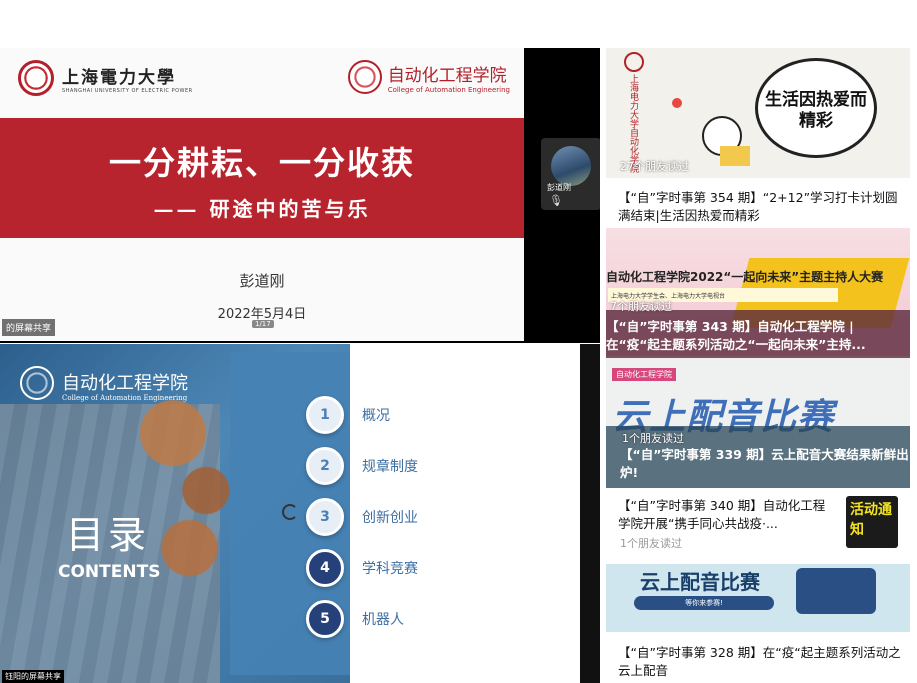 The height and width of the screenshot is (683, 917). I want to click on slide2-heading: 目录, so click(108, 535).